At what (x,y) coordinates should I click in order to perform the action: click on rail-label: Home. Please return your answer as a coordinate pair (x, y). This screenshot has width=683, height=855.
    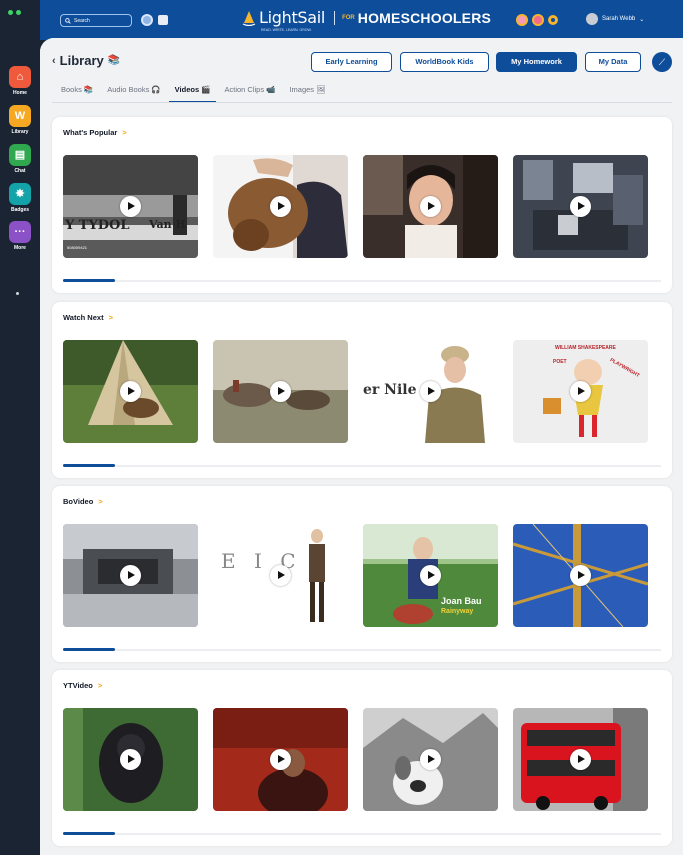
    Looking at the image, I should click on (20, 93).